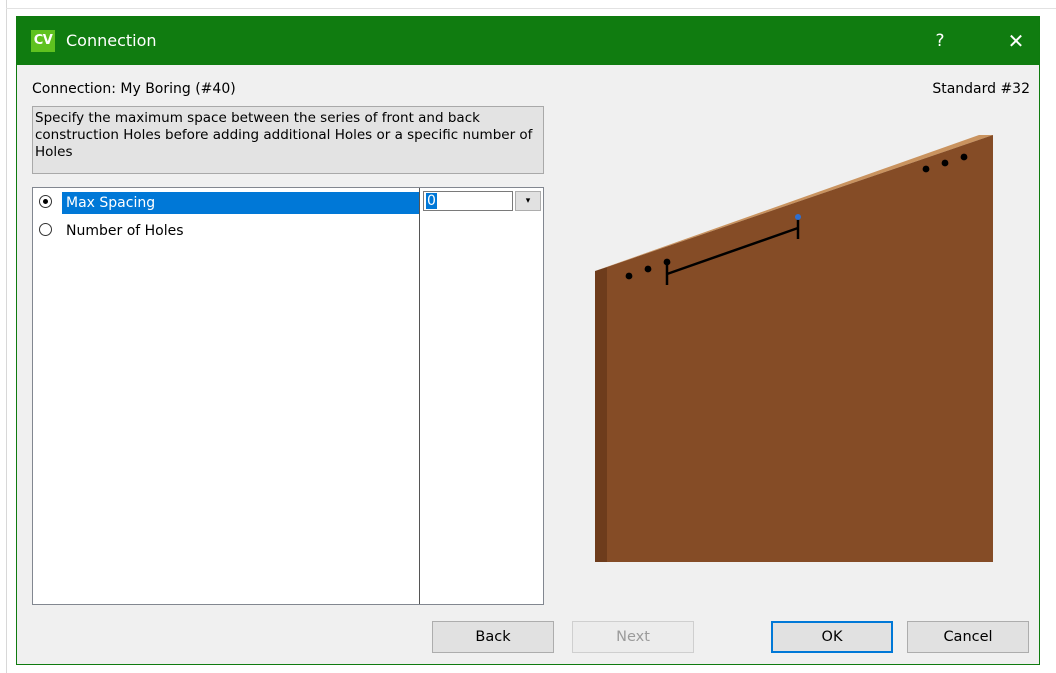  I want to click on help-button: ?, so click(940, 41).